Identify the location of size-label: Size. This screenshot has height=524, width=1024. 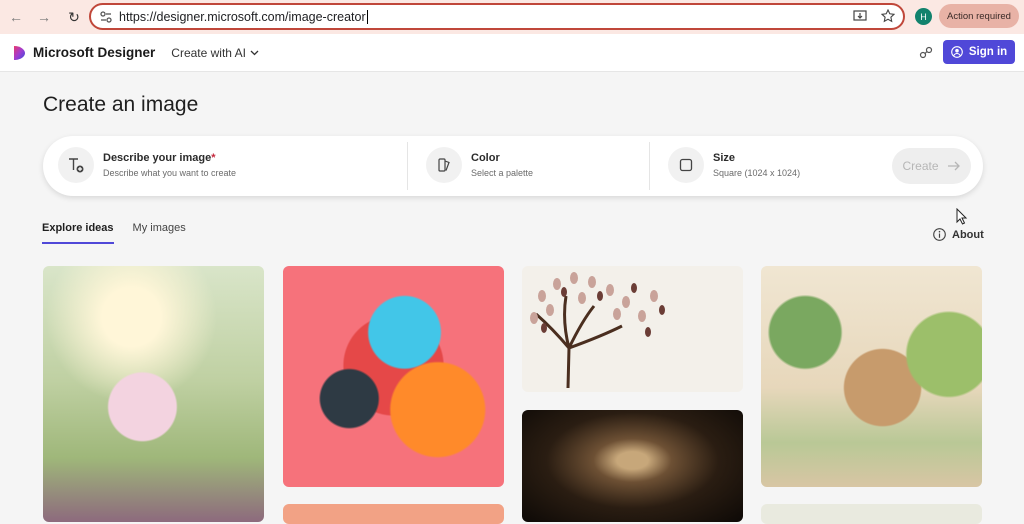
(724, 158).